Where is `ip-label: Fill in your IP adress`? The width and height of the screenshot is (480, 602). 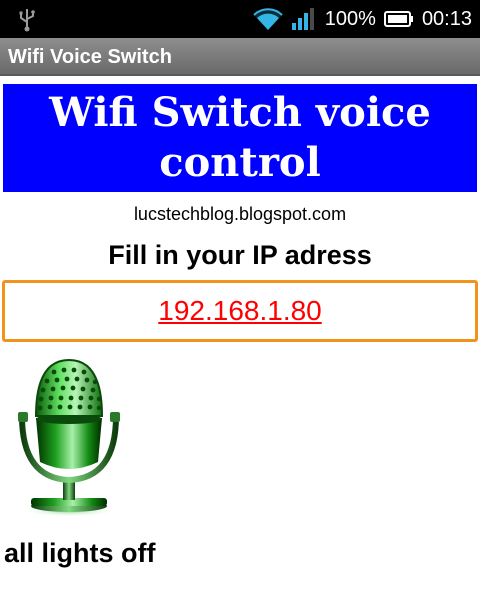 ip-label: Fill in your IP adress is located at coordinates (240, 255).